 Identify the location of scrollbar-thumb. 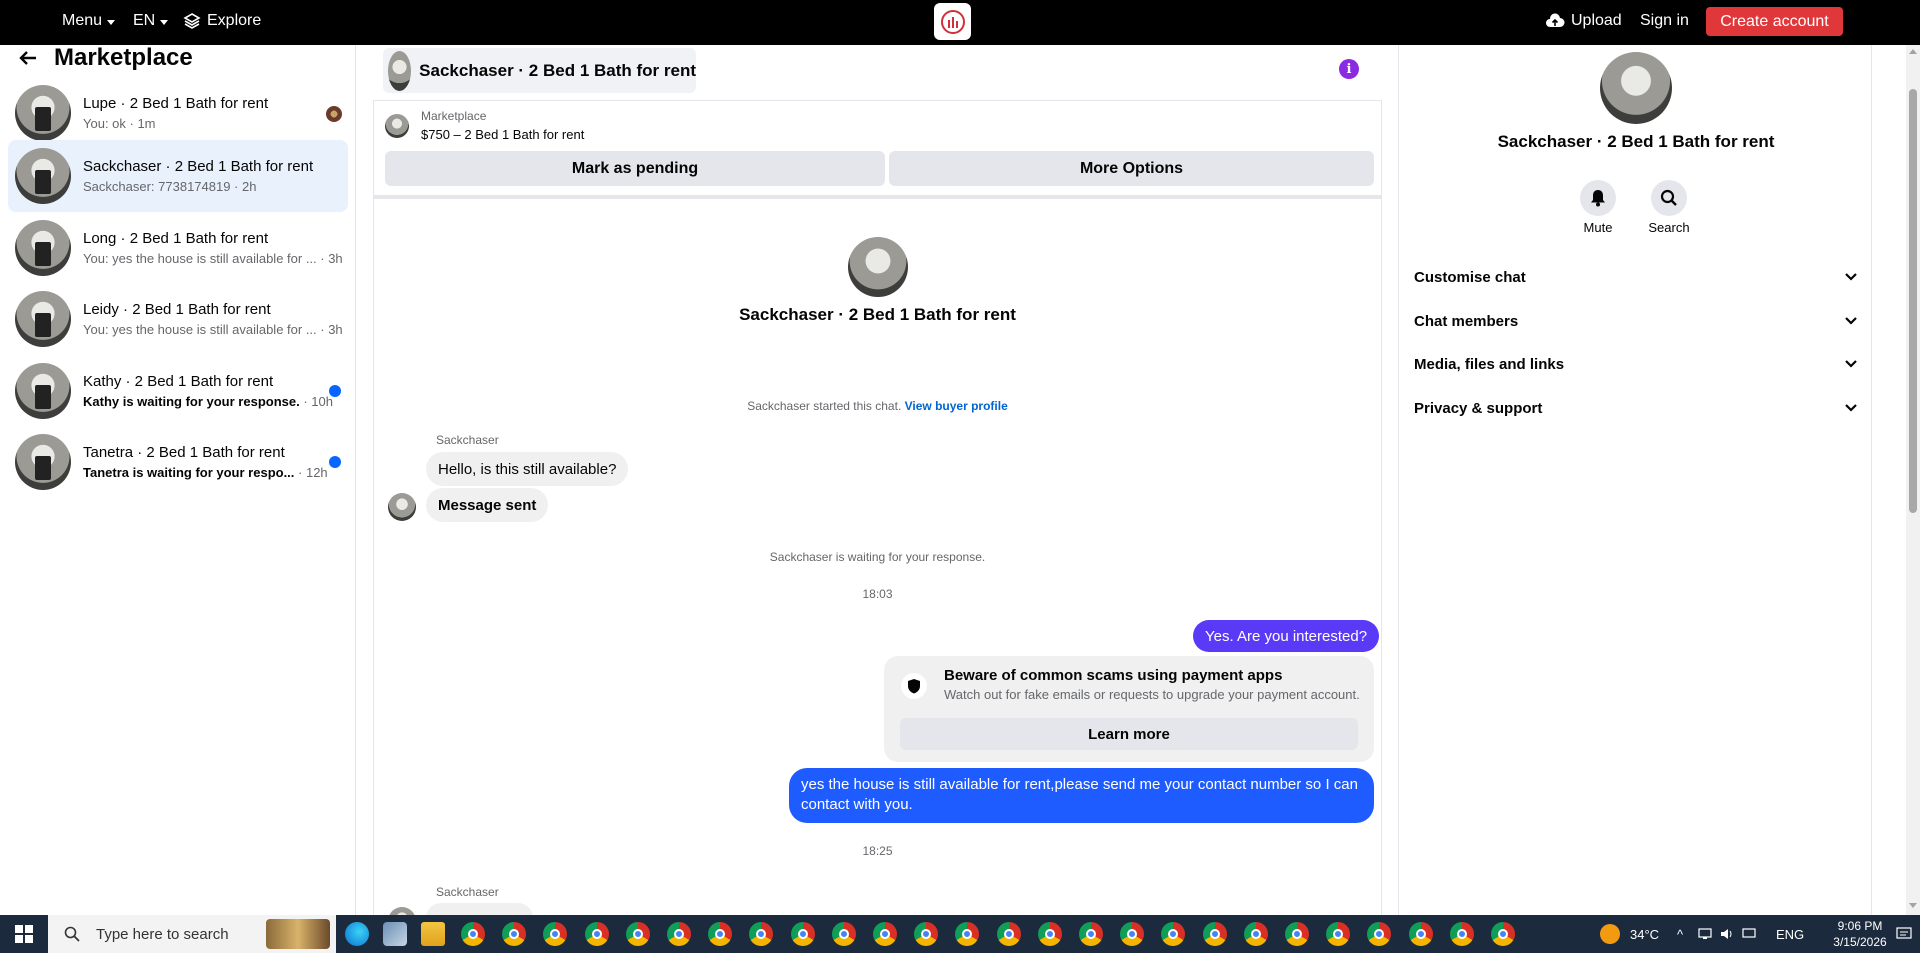
(1913, 301).